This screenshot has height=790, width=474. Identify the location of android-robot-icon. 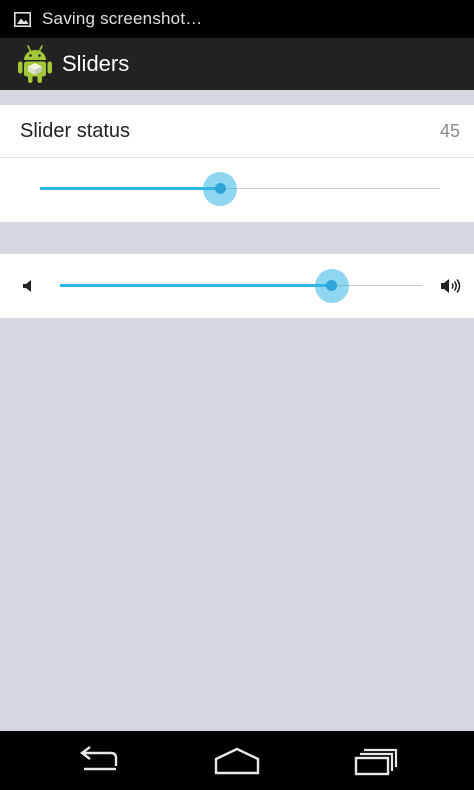
(35, 64).